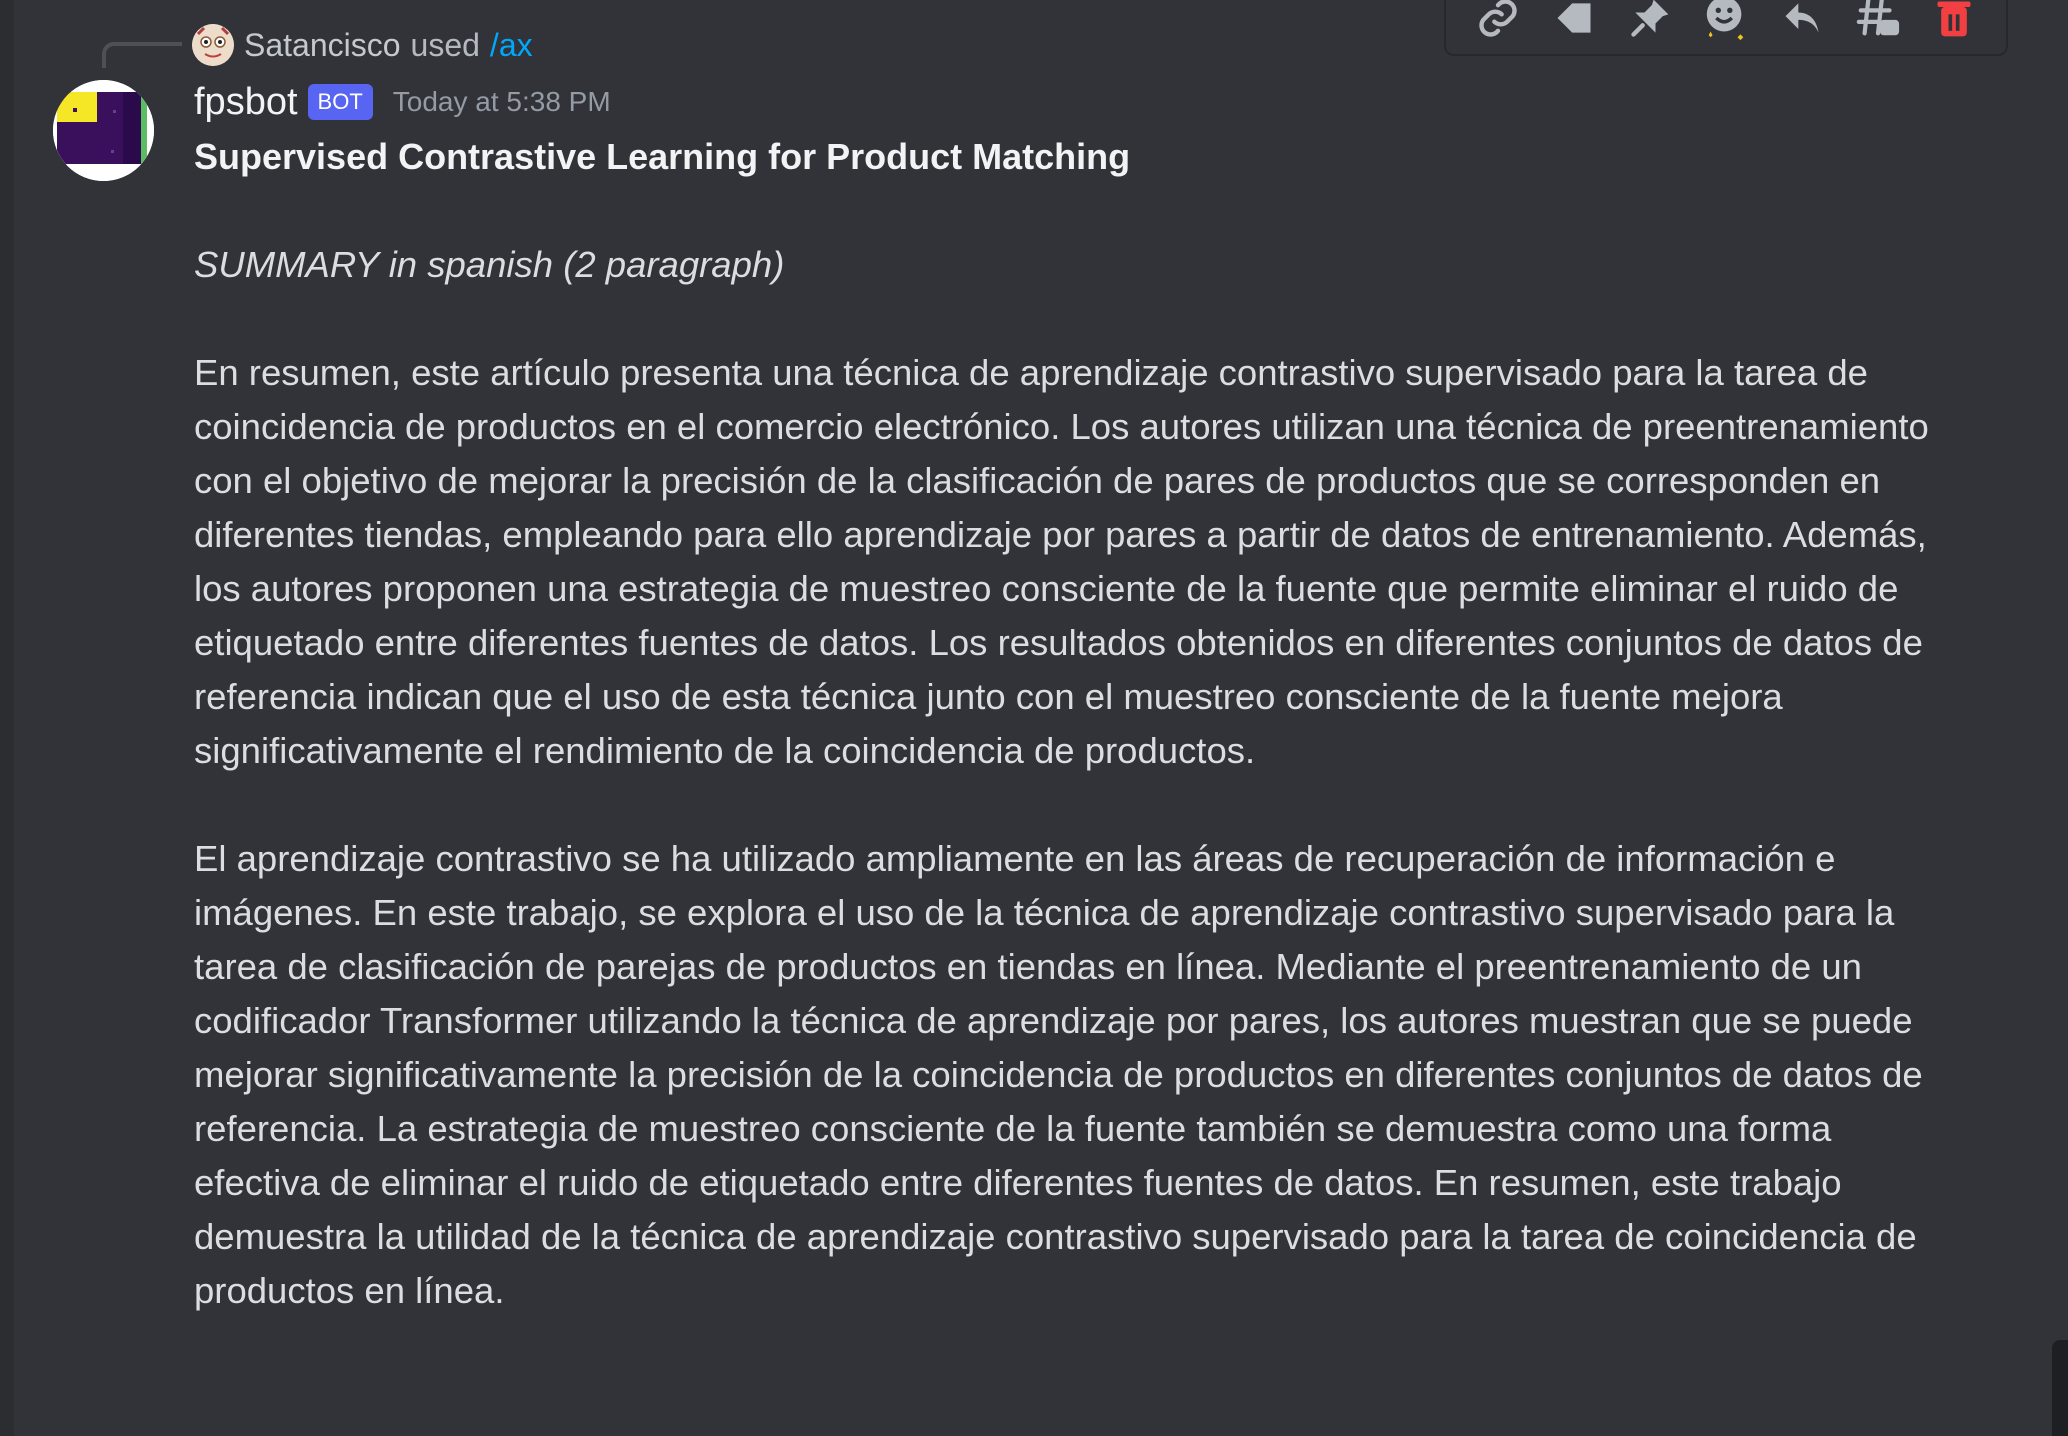 Image resolution: width=2068 pixels, height=1436 pixels. Describe the element at coordinates (511, 45) in the screenshot. I see `slash-command-link: /ax` at that location.